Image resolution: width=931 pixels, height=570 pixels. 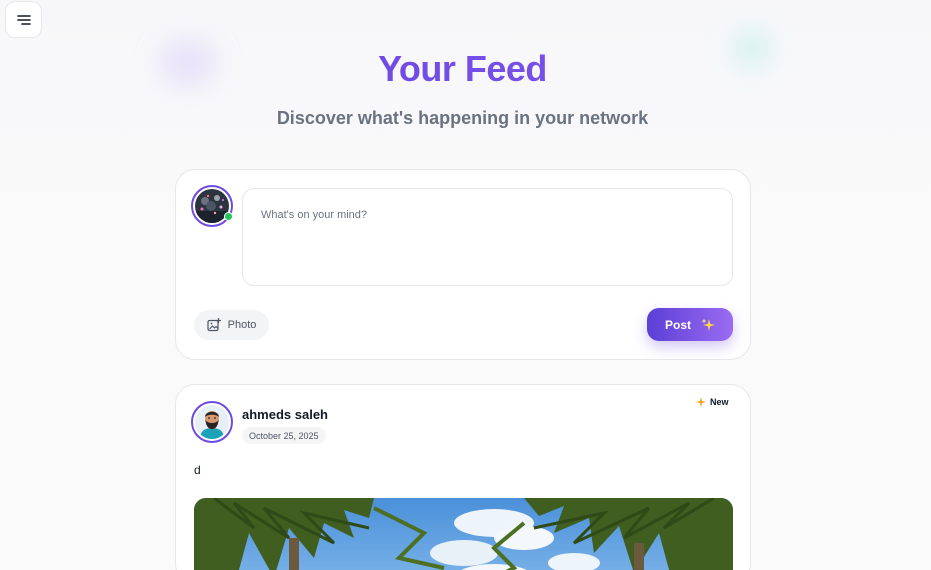 I want to click on post-body-text: d, so click(x=197, y=470).